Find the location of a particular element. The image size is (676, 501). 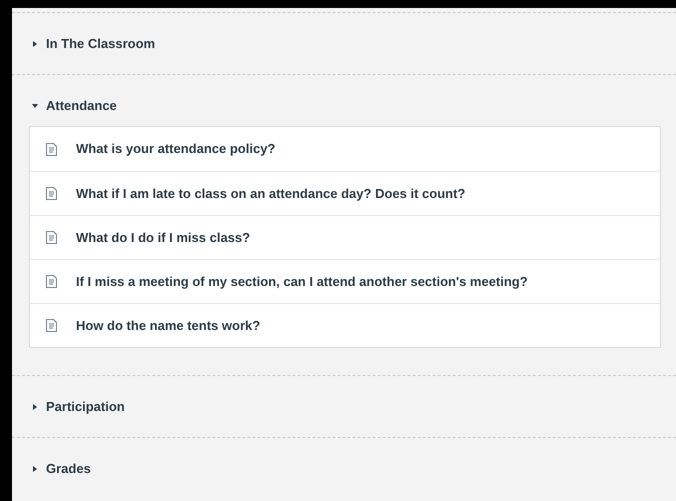

section-header: In The Classroom is located at coordinates (344, 43).